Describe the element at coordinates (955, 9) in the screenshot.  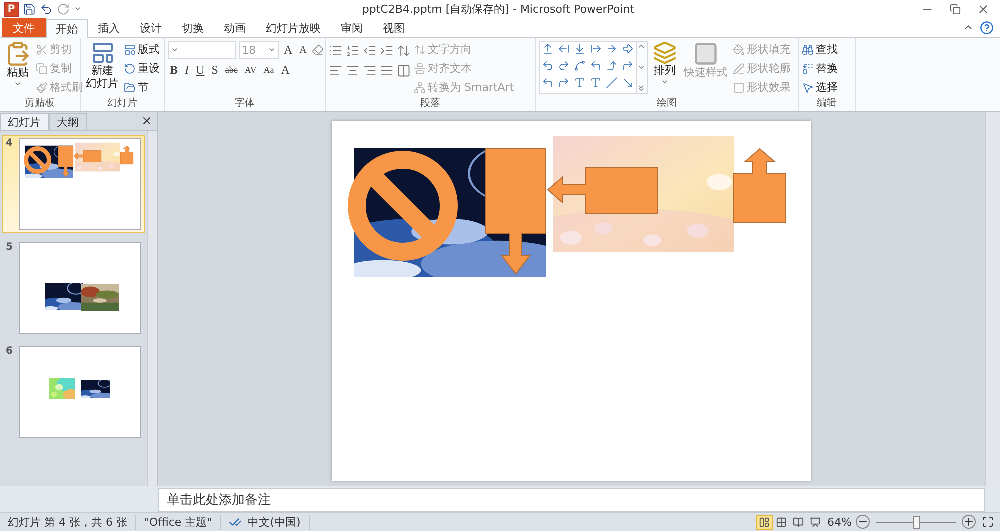
I see `restore-icon` at that location.